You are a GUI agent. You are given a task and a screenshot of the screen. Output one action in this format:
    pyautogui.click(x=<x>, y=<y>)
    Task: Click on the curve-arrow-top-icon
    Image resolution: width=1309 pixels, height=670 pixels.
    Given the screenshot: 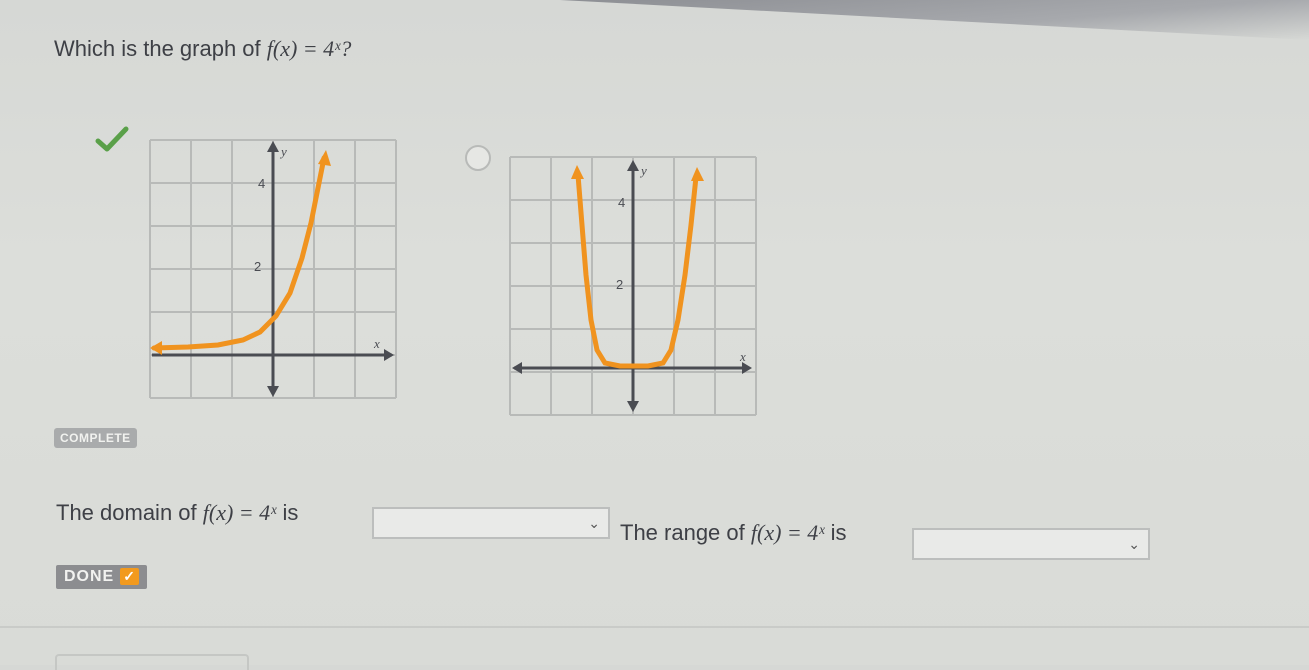 What is the action you would take?
    pyautogui.click(x=324, y=158)
    